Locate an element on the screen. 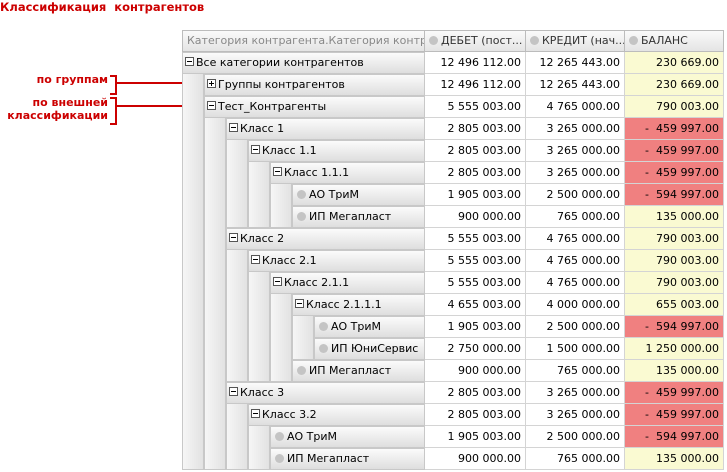  row-header-label: Класс 3 is located at coordinates (262, 392).